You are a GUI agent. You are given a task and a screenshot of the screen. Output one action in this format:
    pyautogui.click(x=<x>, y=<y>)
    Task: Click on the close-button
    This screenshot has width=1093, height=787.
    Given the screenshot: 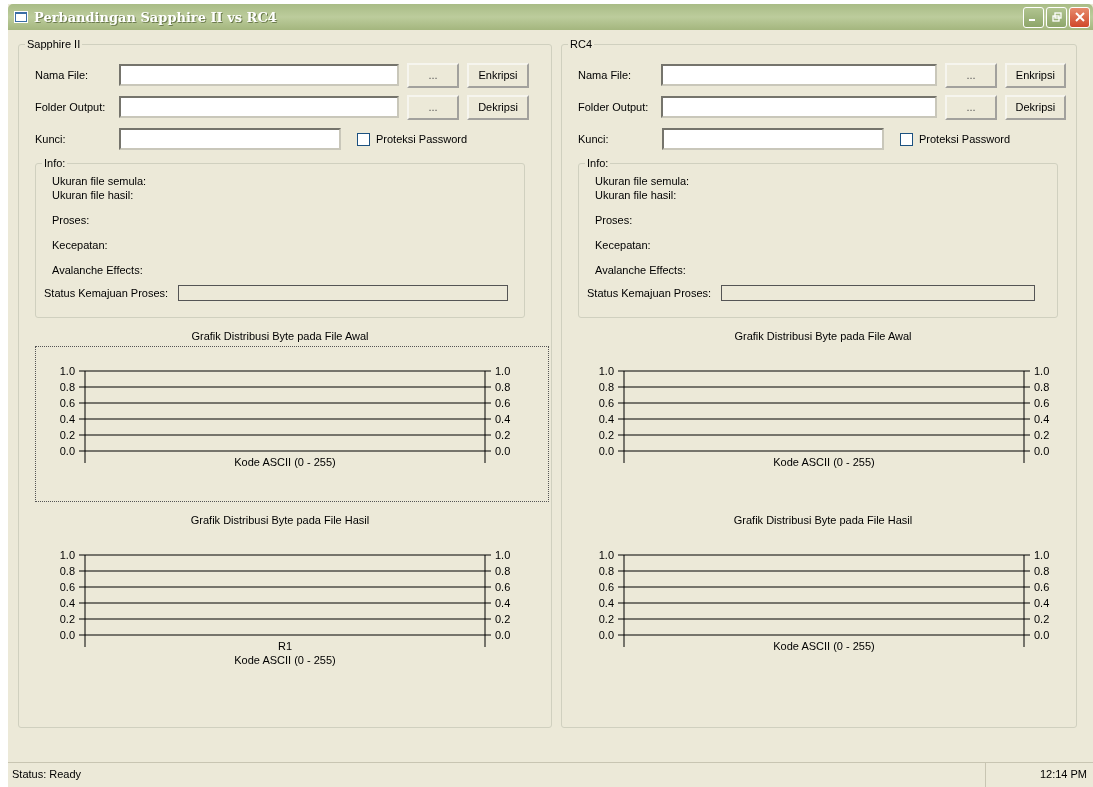 What is the action you would take?
    pyautogui.click(x=1079, y=17)
    